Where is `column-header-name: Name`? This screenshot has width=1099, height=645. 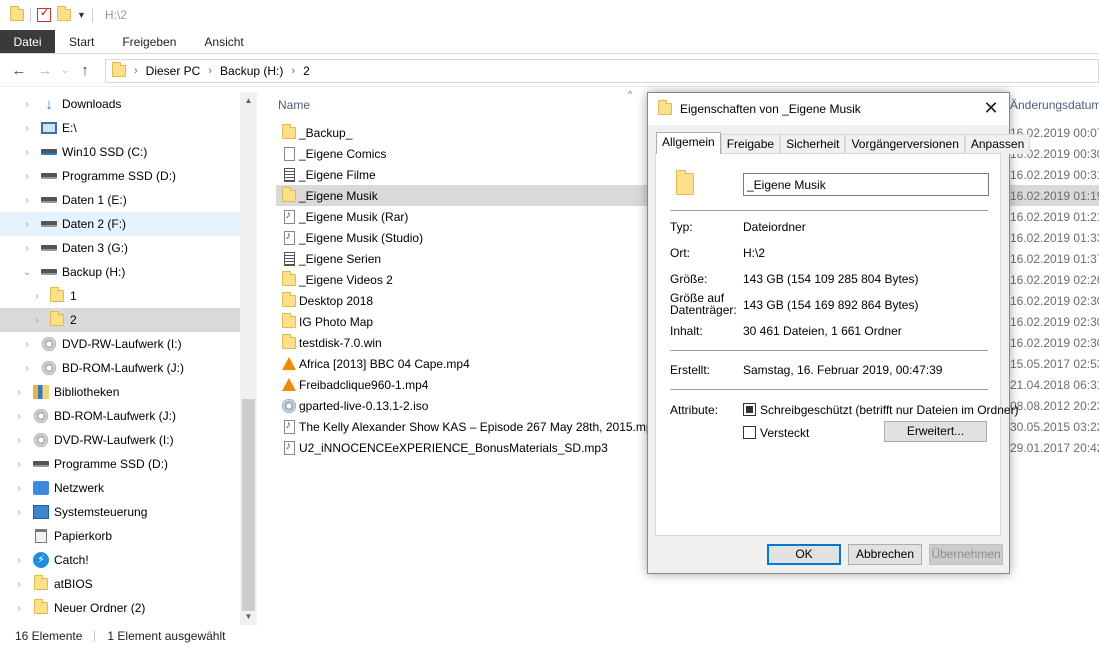 column-header-name: Name is located at coordinates (294, 105).